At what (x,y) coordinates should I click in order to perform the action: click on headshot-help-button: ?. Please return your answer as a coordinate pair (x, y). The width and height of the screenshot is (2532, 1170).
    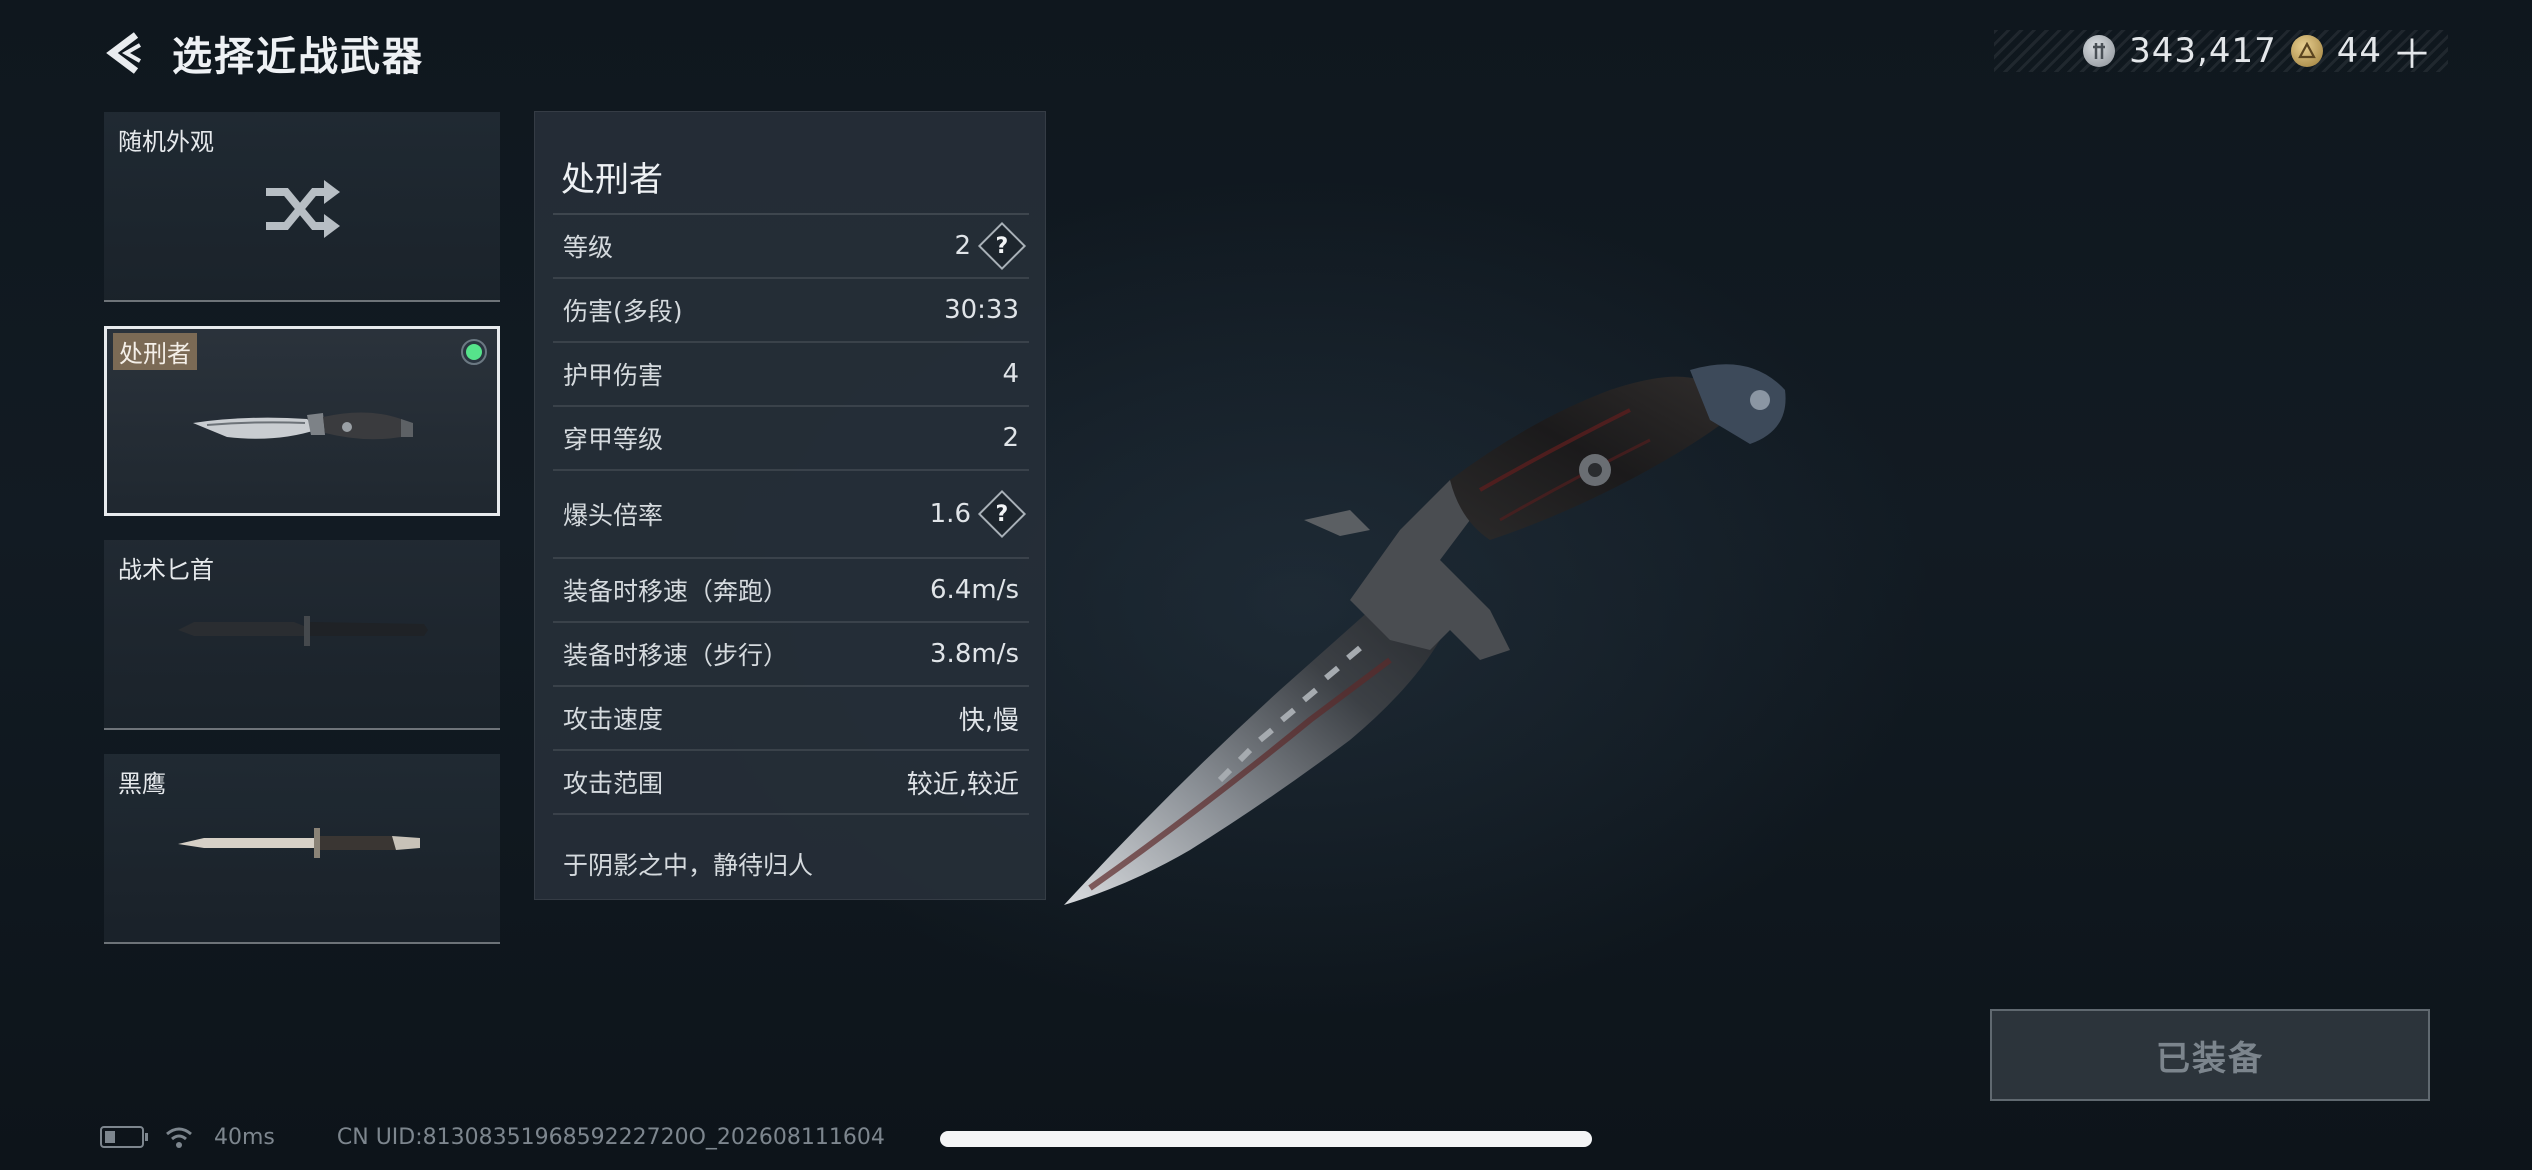
    Looking at the image, I should click on (1002, 514).